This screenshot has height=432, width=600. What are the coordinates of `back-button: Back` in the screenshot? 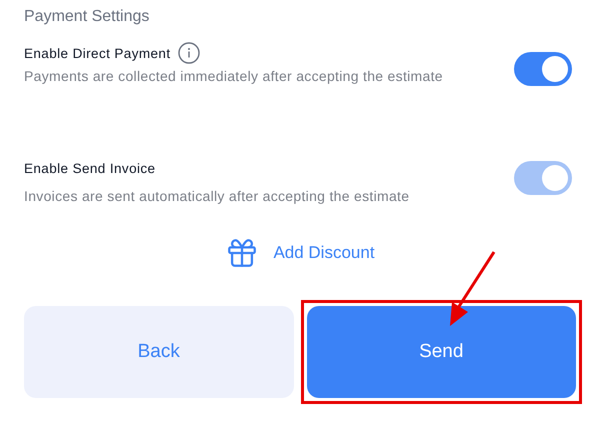 It's located at (159, 352).